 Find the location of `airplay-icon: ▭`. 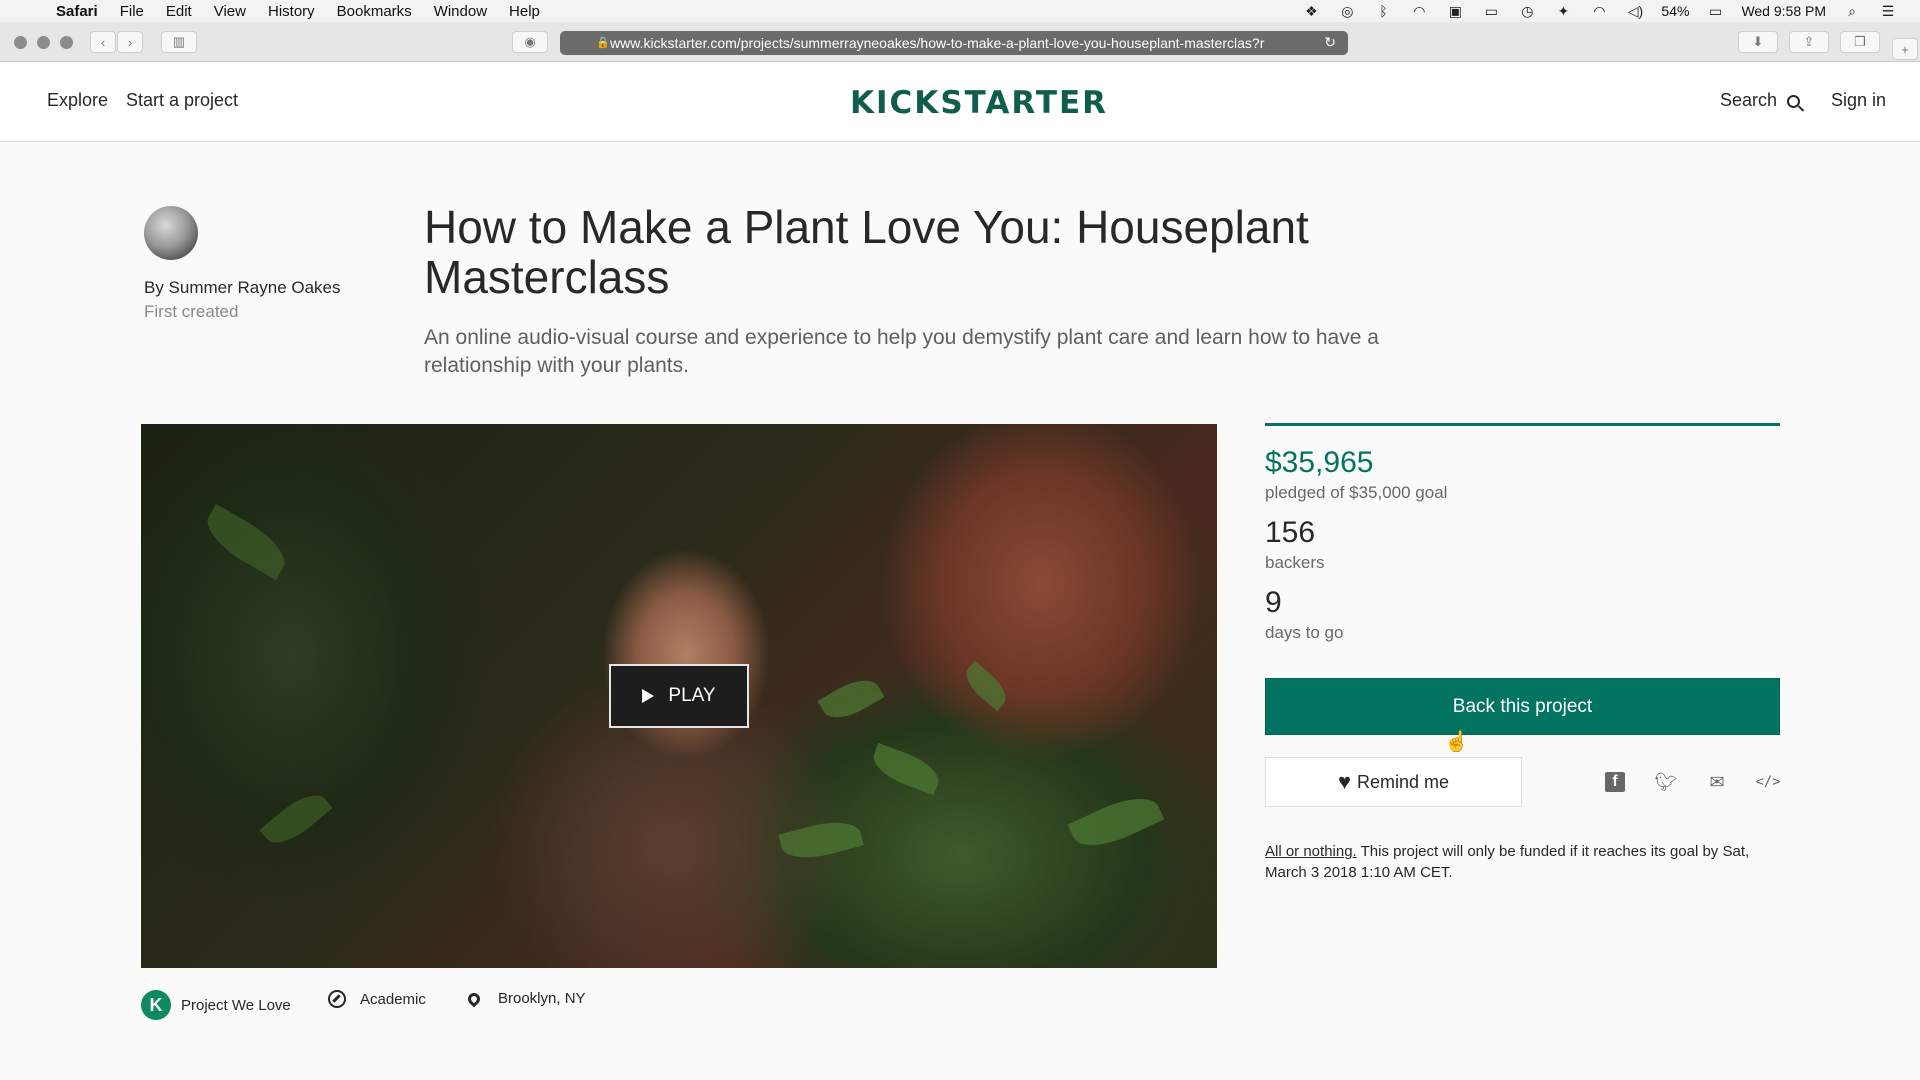

airplay-icon: ▭ is located at coordinates (1491, 11).